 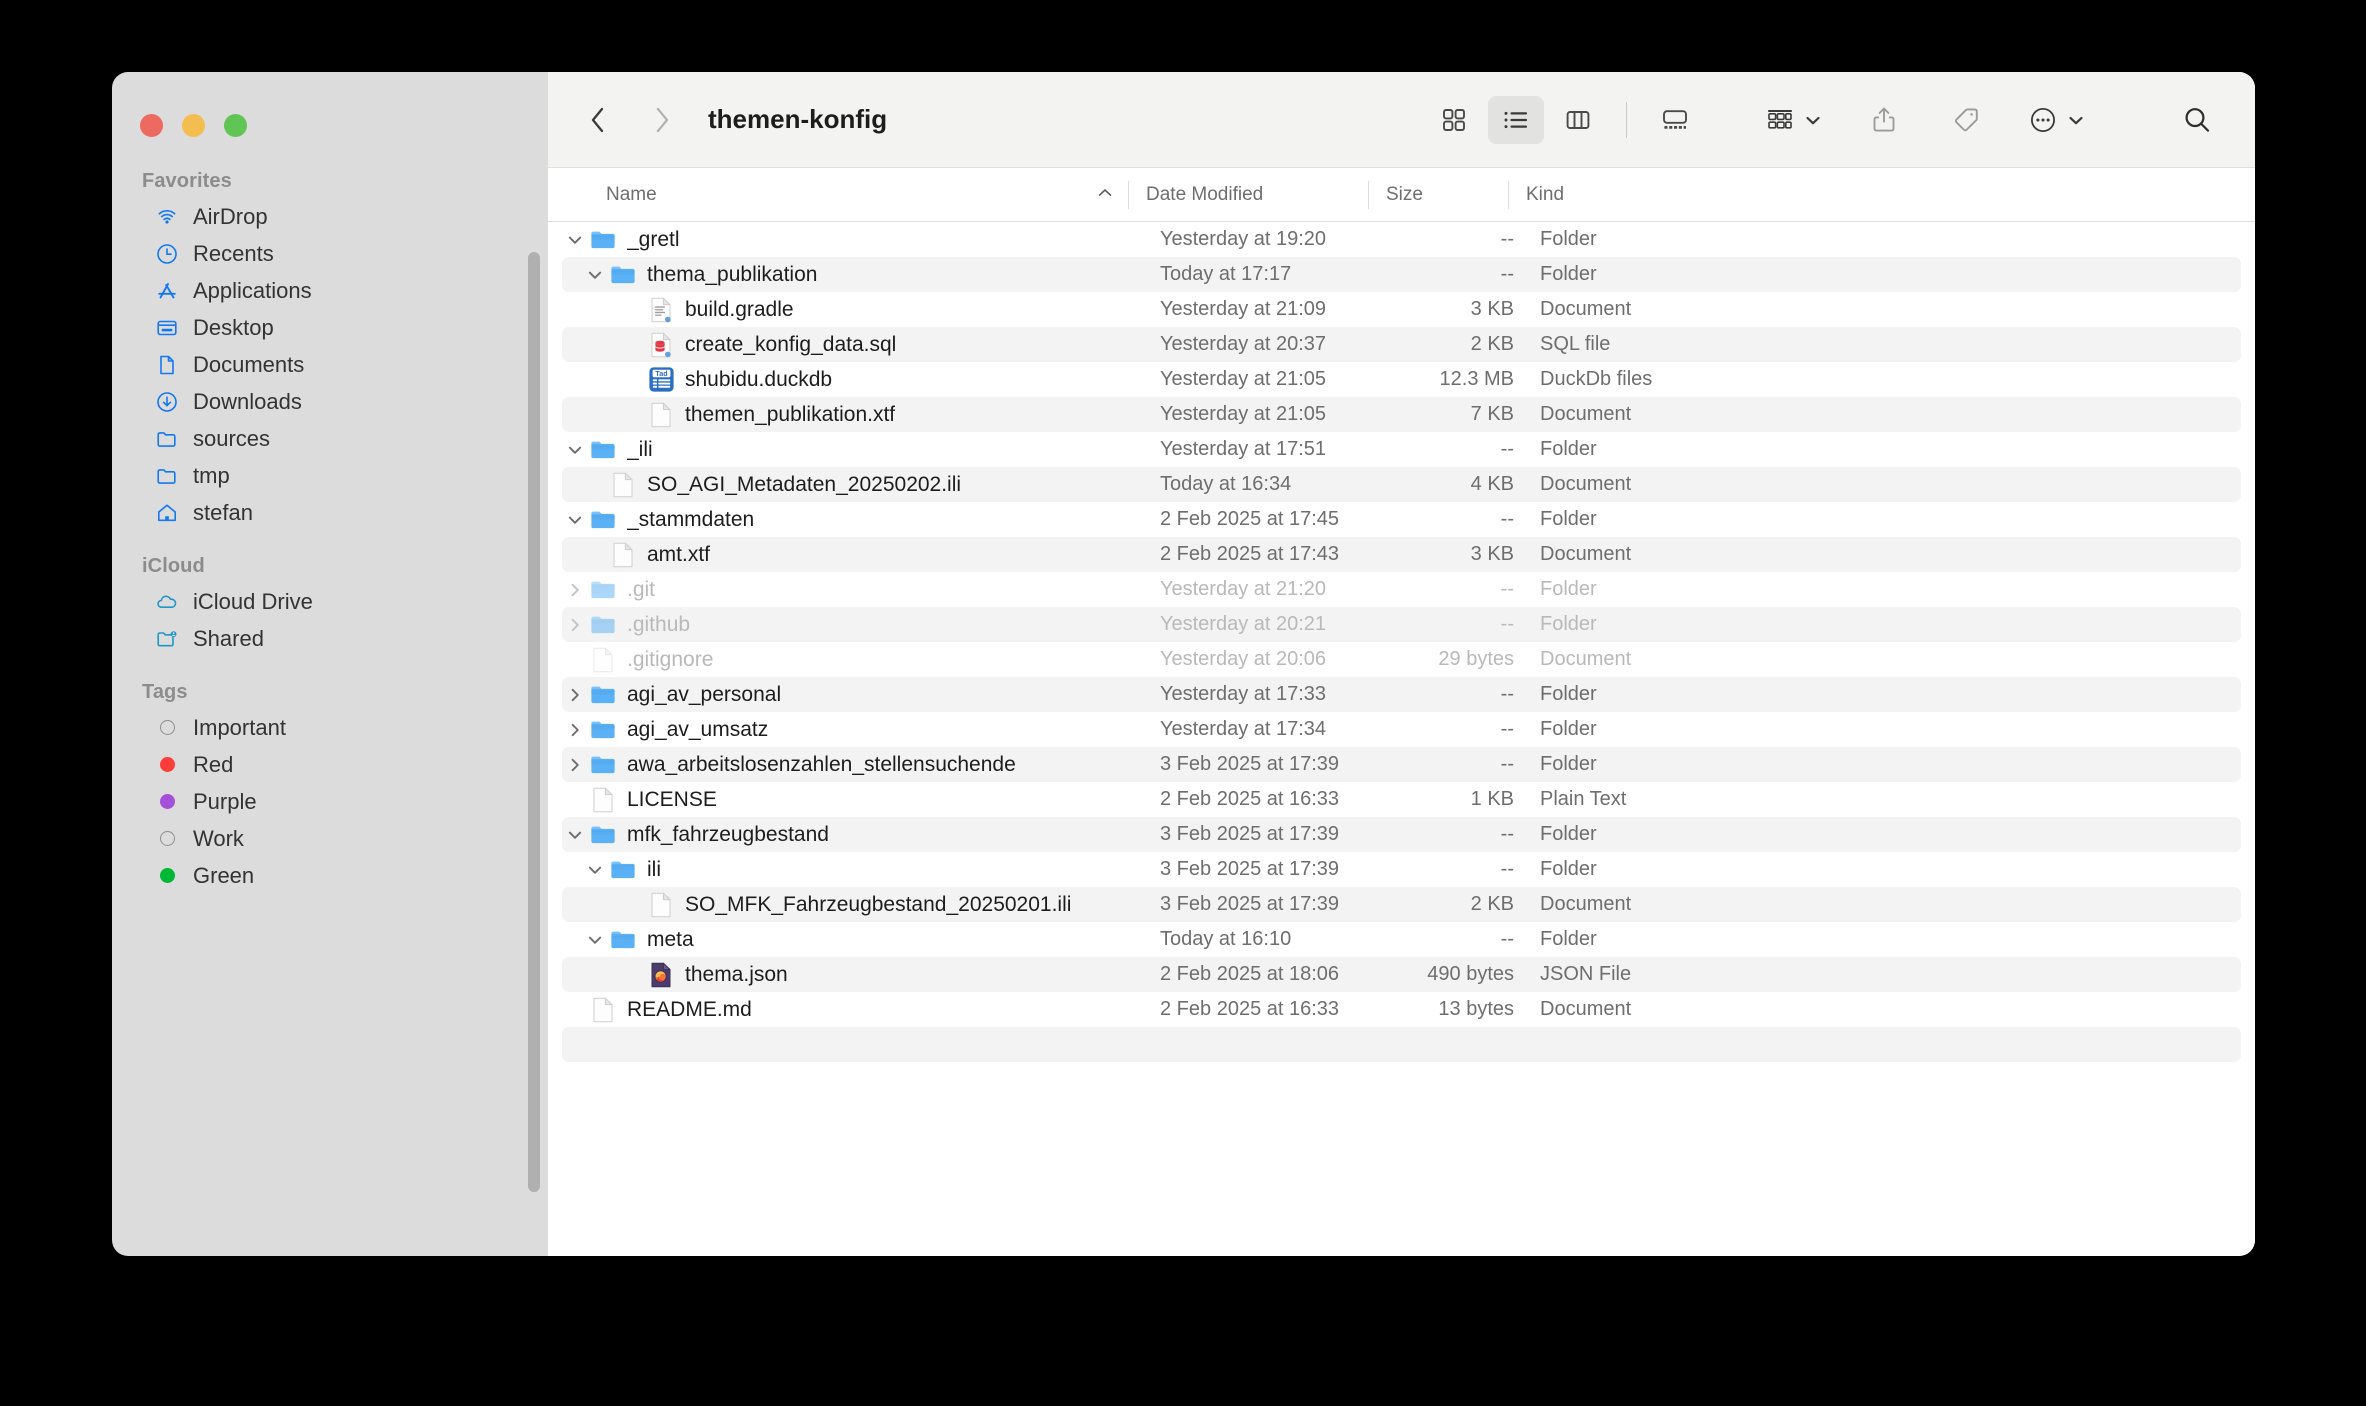 What do you see at coordinates (1401, 589) in the screenshot?
I see `table-row: .git Yesterday at 21:20 -- Folder` at bounding box center [1401, 589].